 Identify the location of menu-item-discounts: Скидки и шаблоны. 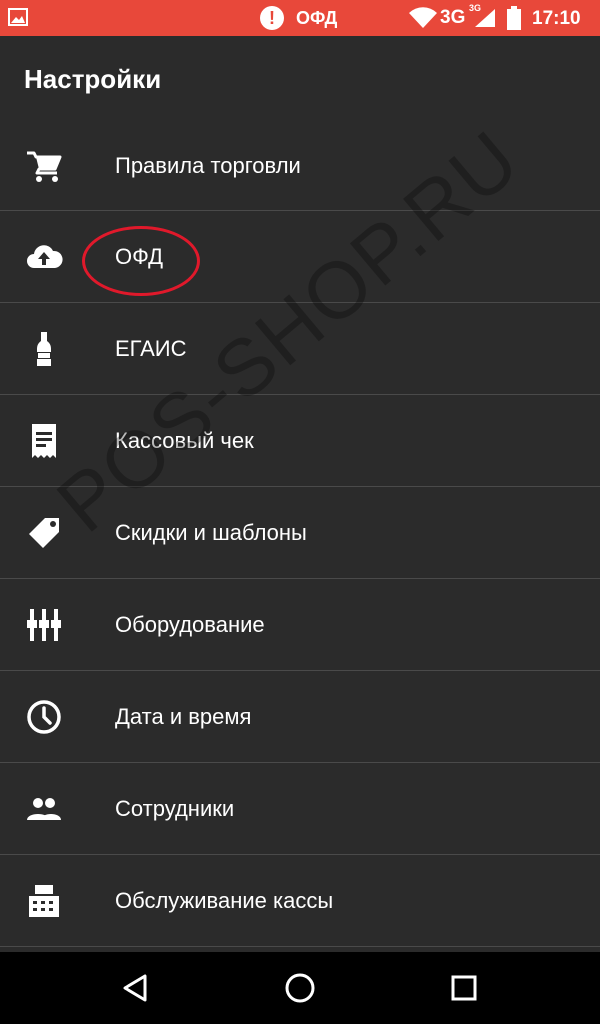
(300, 533).